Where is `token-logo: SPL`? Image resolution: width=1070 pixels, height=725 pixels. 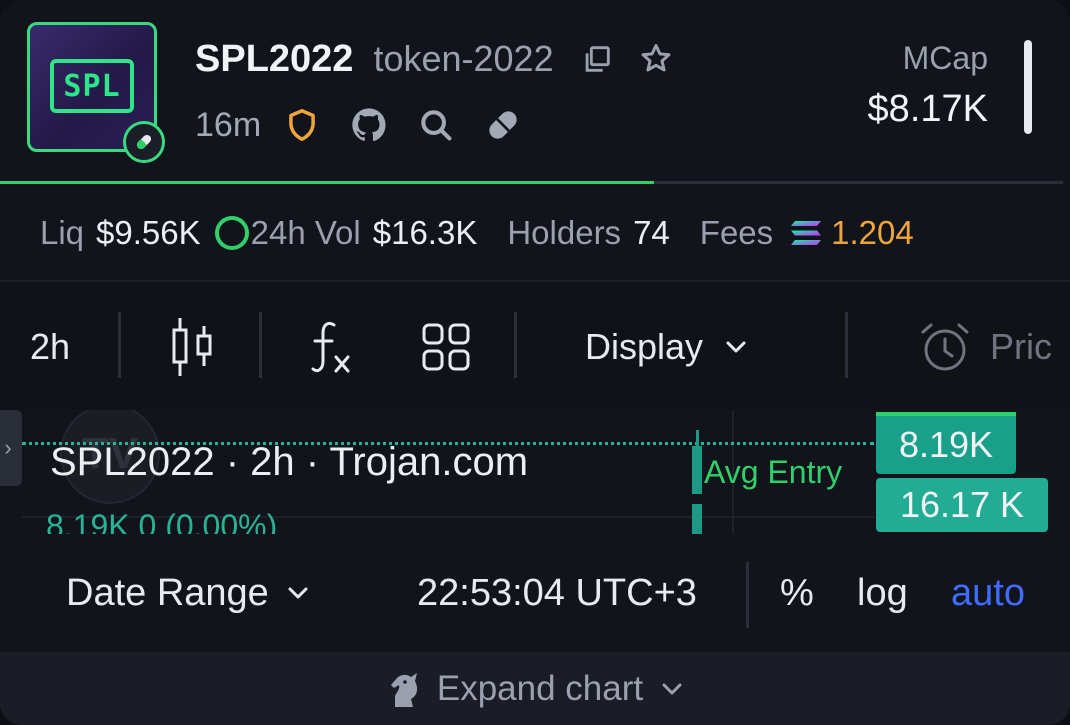 token-logo: SPL is located at coordinates (92, 86).